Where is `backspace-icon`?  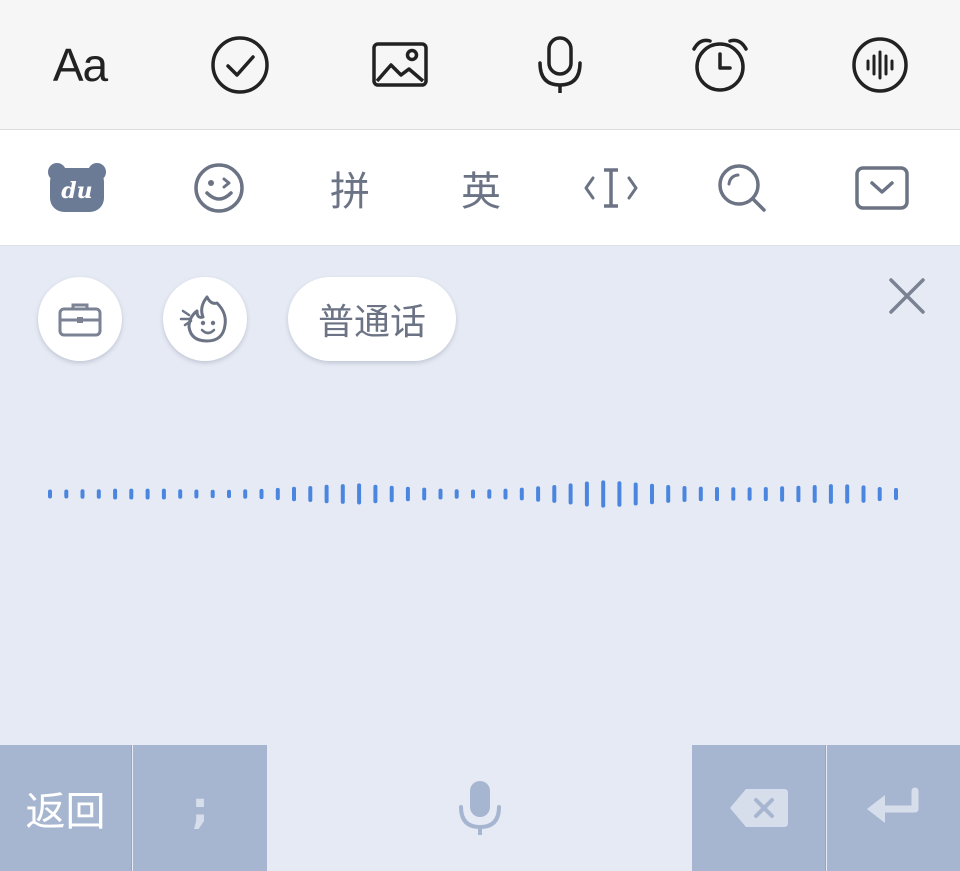
backspace-icon is located at coordinates (758, 808).